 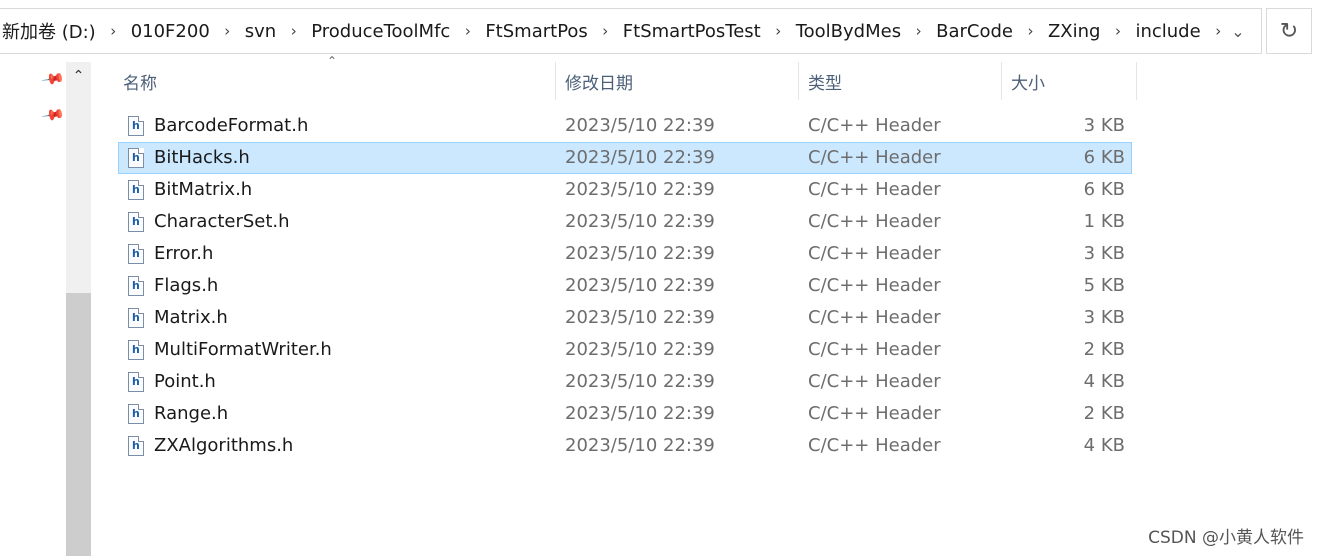 What do you see at coordinates (1226, 538) in the screenshot?
I see `watermark: CSDN @小黄人软件` at bounding box center [1226, 538].